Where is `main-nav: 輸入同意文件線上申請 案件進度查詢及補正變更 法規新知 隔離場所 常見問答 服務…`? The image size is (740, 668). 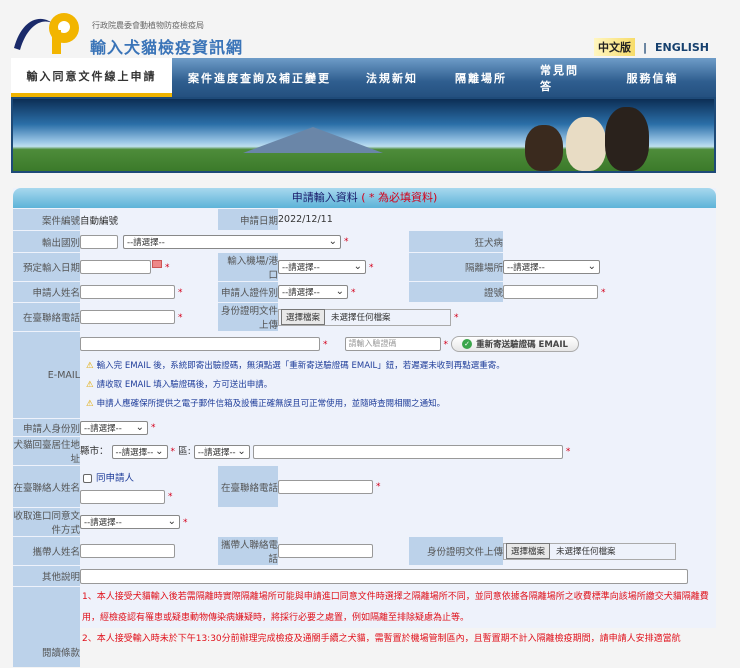
main-nav: 輸入同意文件線上申請 案件進度查詢及補正變更 法規新知 隔離場所 常見問答 服務… is located at coordinates (363, 77).